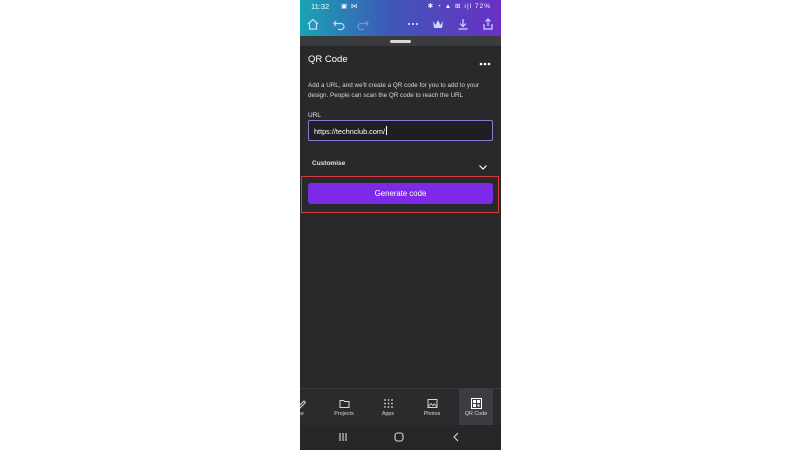 The height and width of the screenshot is (450, 800). I want to click on nav-apps-label: Apps, so click(388, 414).